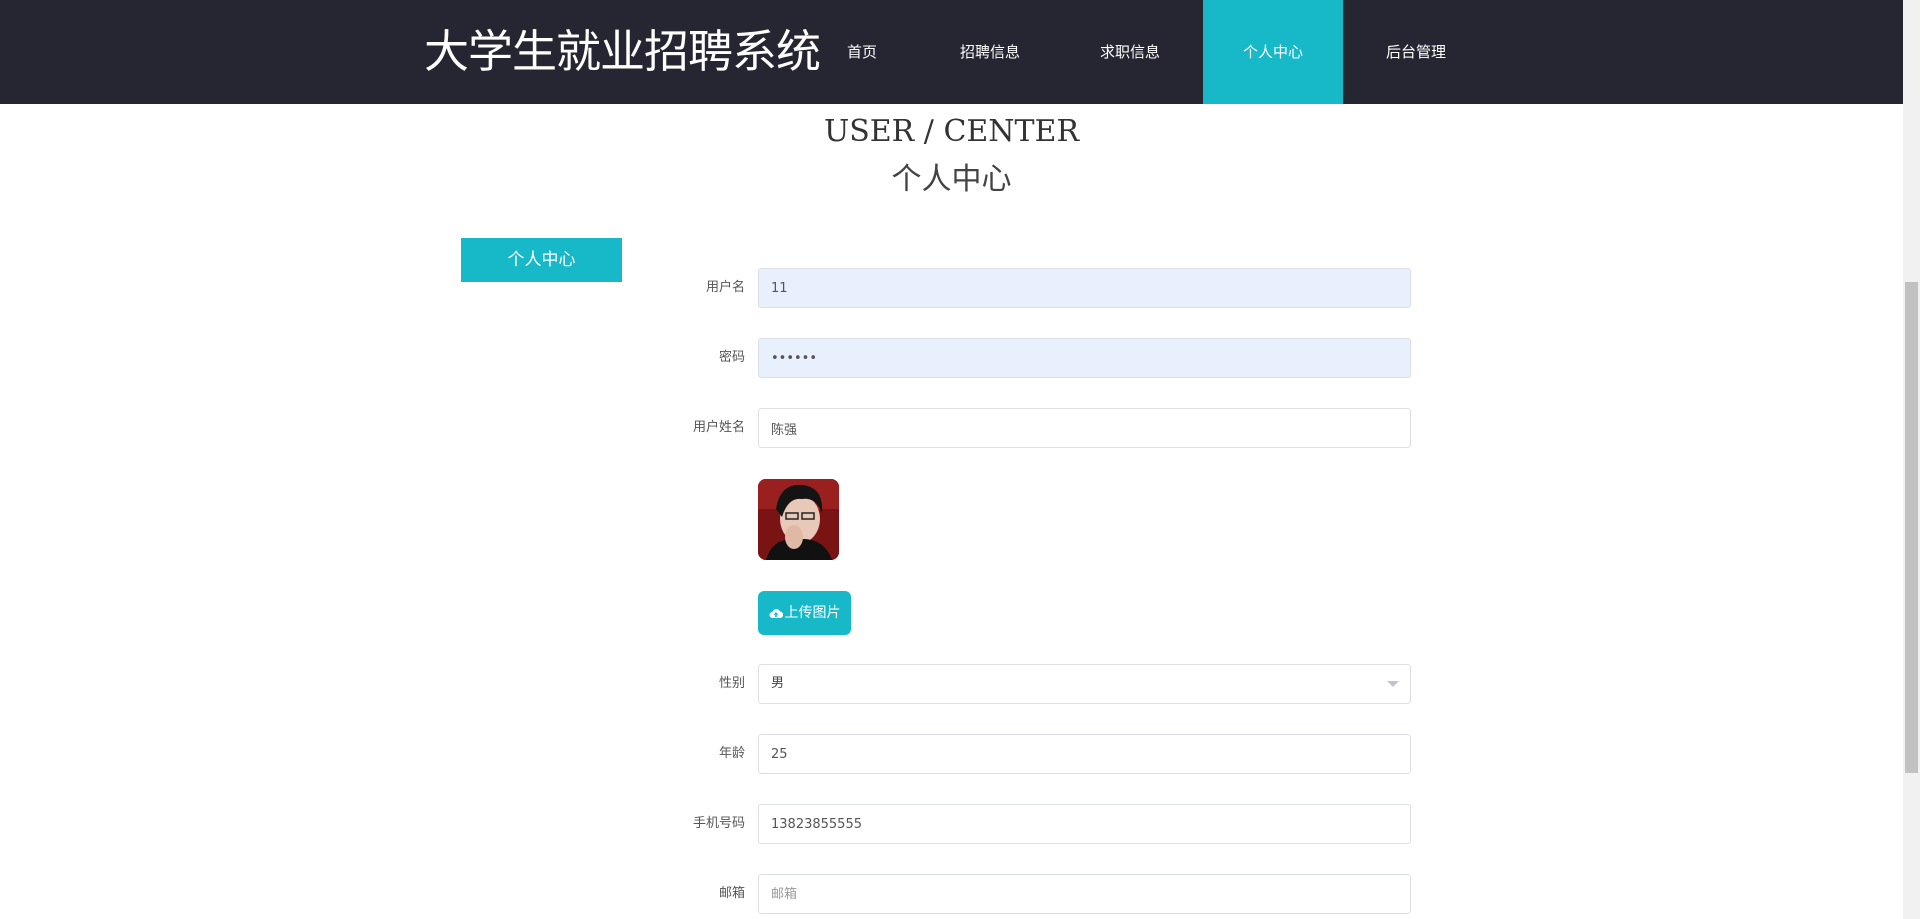 The width and height of the screenshot is (1920, 919). I want to click on sidebar-tab-user-center: 个人中心, so click(541, 260).